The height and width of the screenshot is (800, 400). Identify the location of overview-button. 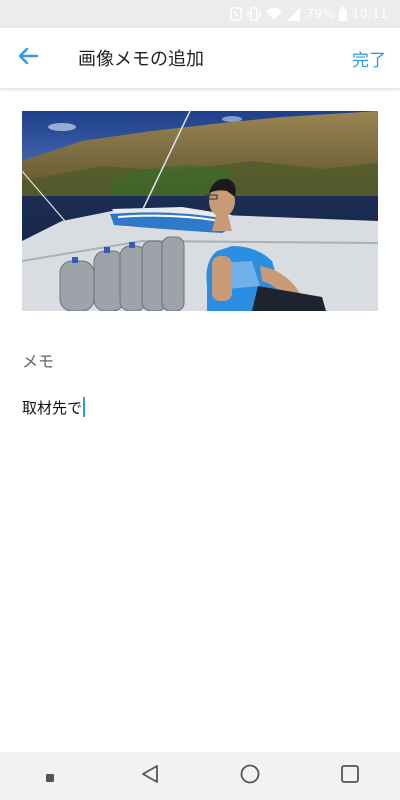
(350, 776).